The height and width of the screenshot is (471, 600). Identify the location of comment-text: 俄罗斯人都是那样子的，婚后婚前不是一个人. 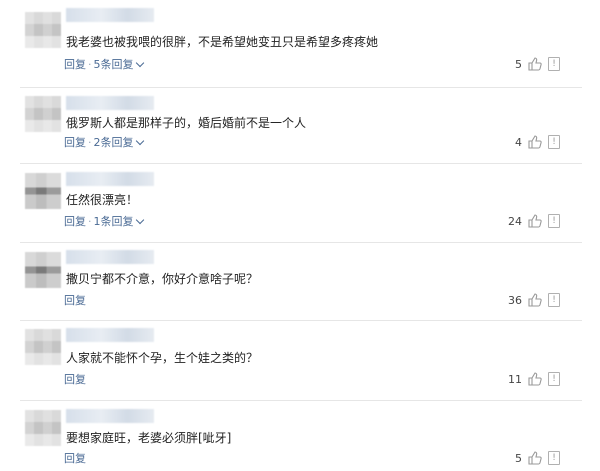
(186, 123).